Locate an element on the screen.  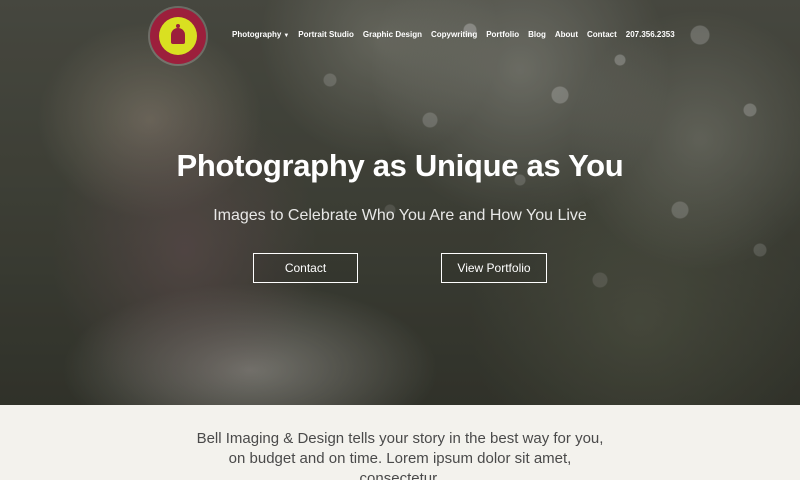
nav-item-graphic-design: Graphic Design is located at coordinates (392, 34).